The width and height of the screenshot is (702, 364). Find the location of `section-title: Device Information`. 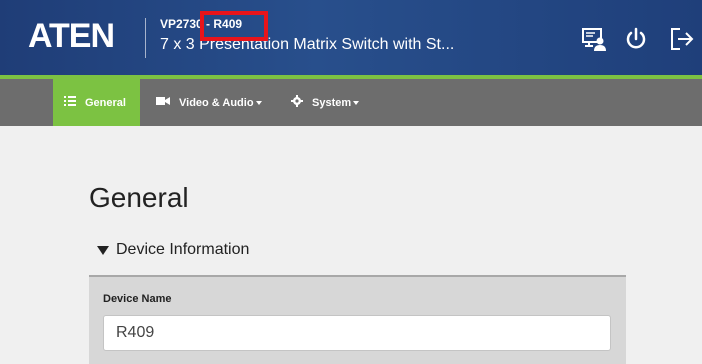

section-title: Device Information is located at coordinates (183, 249).